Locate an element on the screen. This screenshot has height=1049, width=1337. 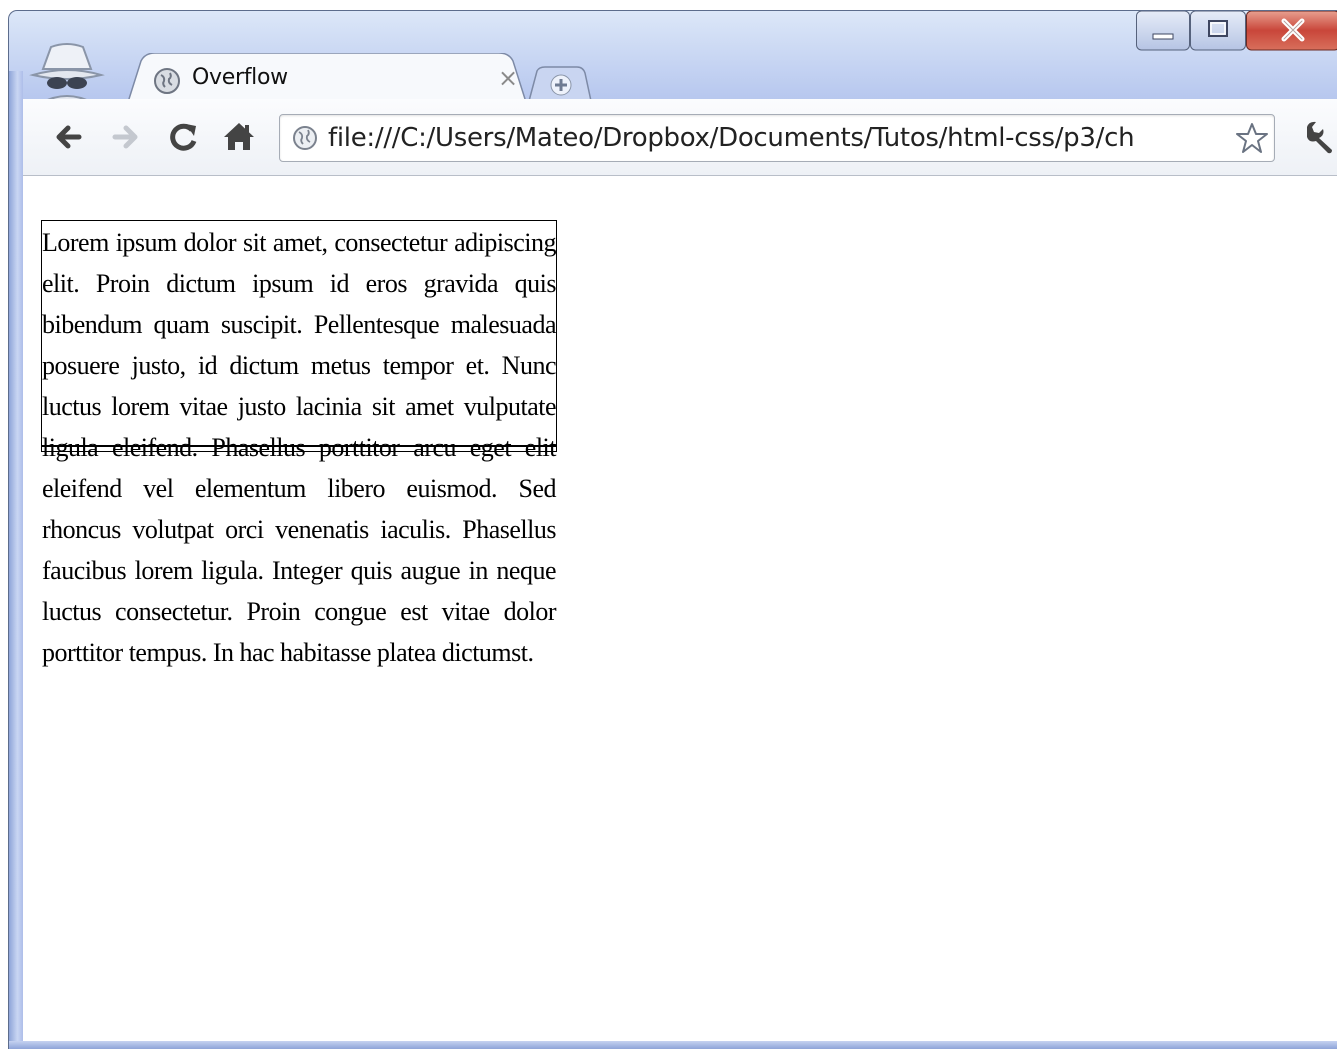
back-arrow-icon is located at coordinates (69, 137).